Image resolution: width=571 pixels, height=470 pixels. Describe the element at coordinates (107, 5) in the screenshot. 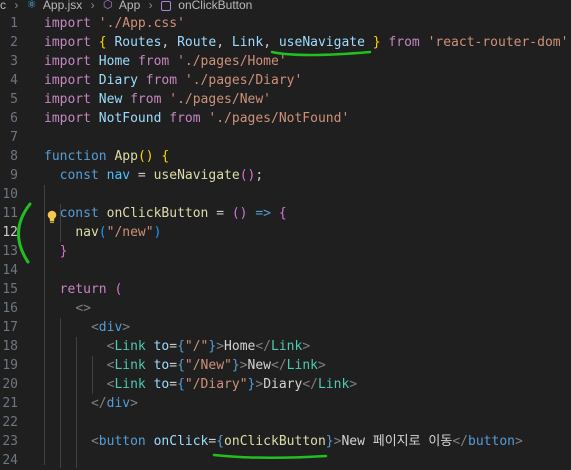

I see `cube-icon: ⬡` at that location.